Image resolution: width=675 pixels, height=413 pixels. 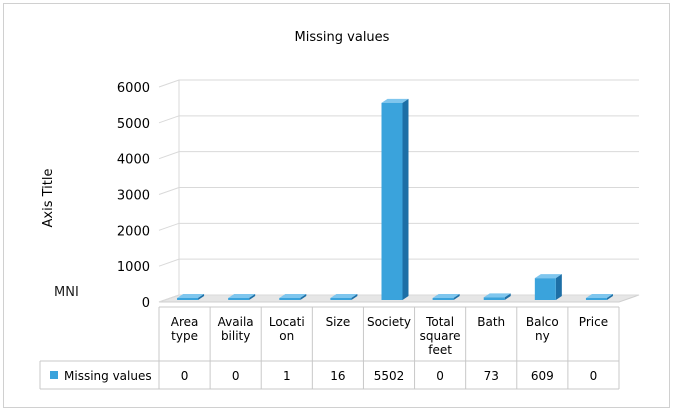 What do you see at coordinates (133, 267) in the screenshot?
I see `y-tick-label: 1000` at bounding box center [133, 267].